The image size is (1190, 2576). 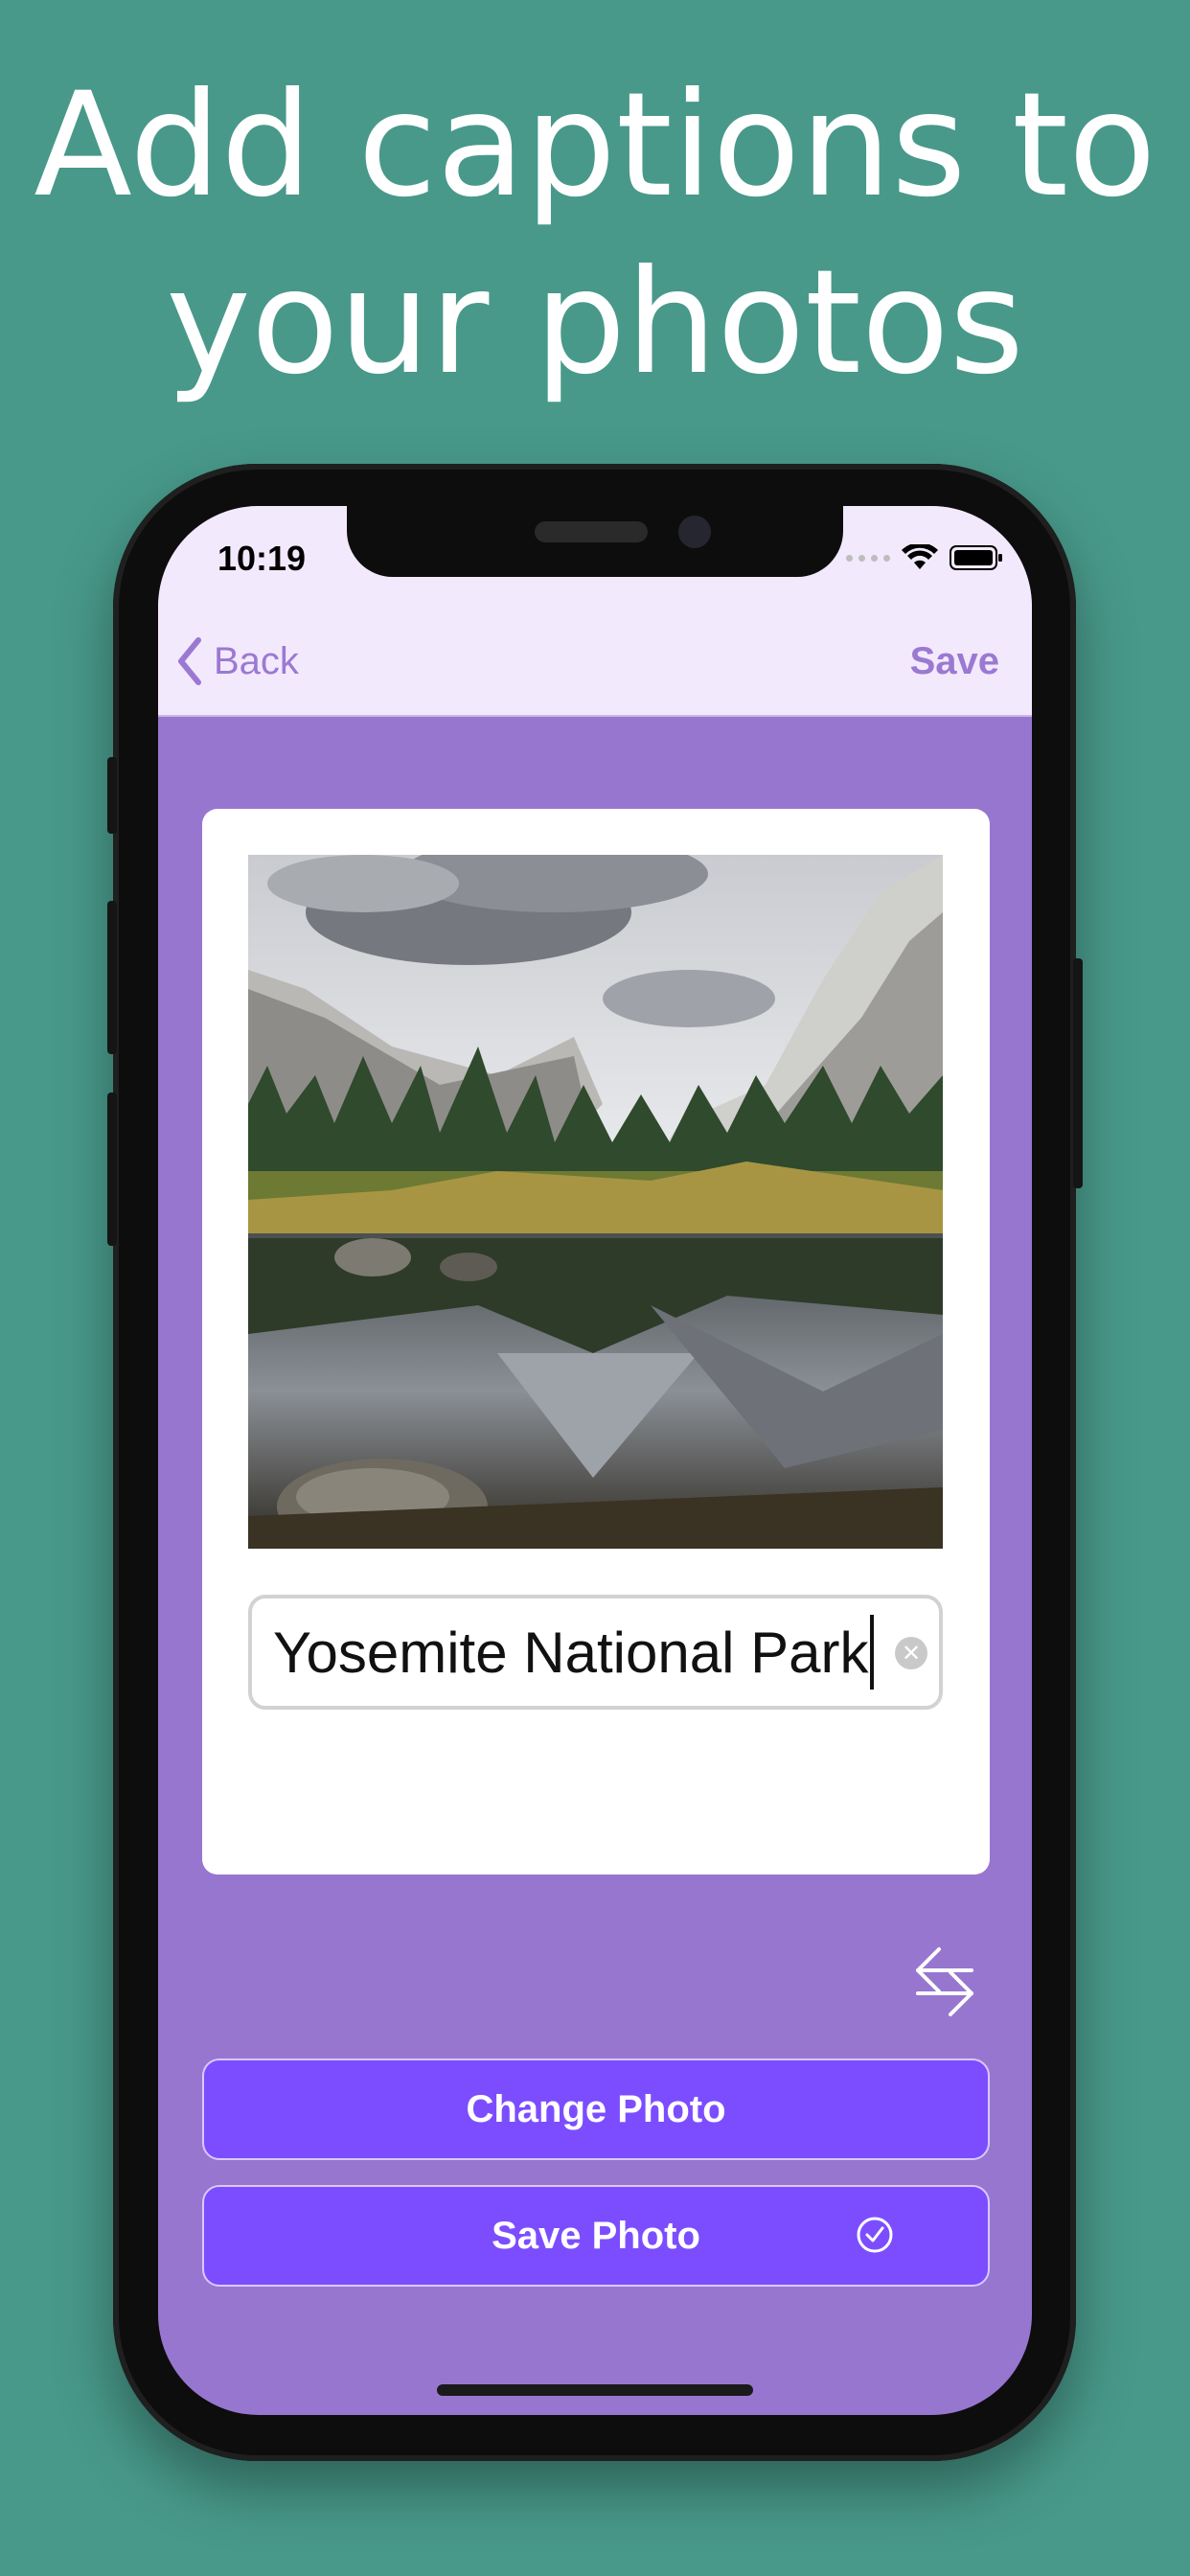 I want to click on chevron-left-icon, so click(x=190, y=661).